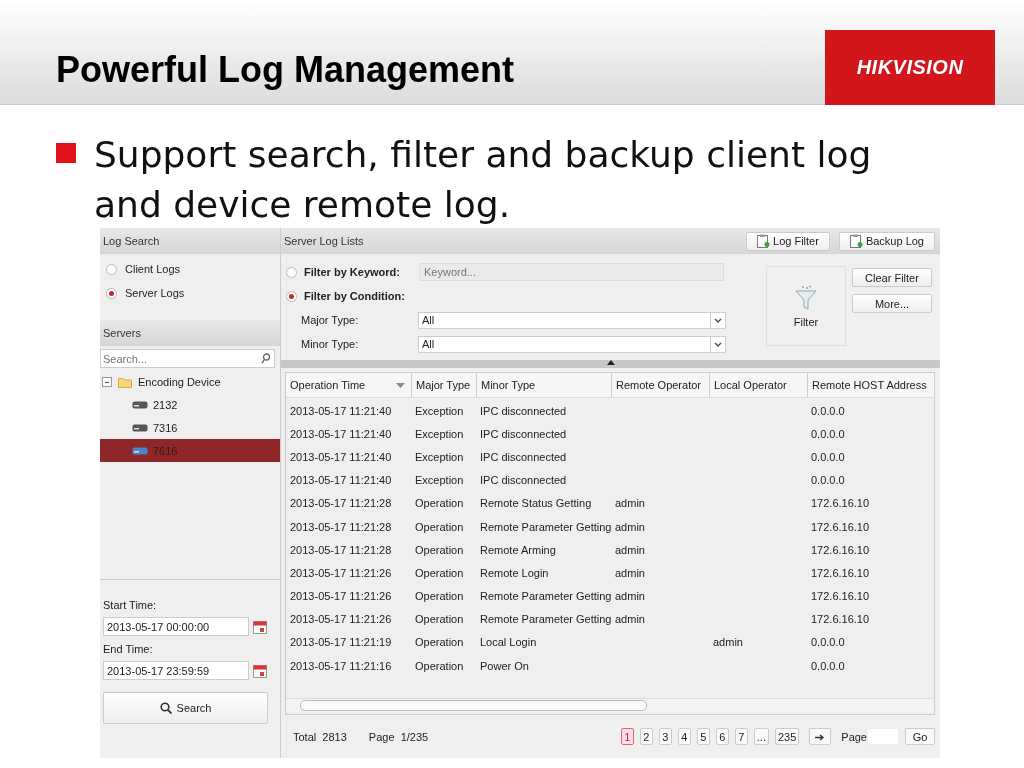 This screenshot has height=768, width=1024. Describe the element at coordinates (358, 296) in the screenshot. I see `radio-label: Filter by Condition:` at that location.